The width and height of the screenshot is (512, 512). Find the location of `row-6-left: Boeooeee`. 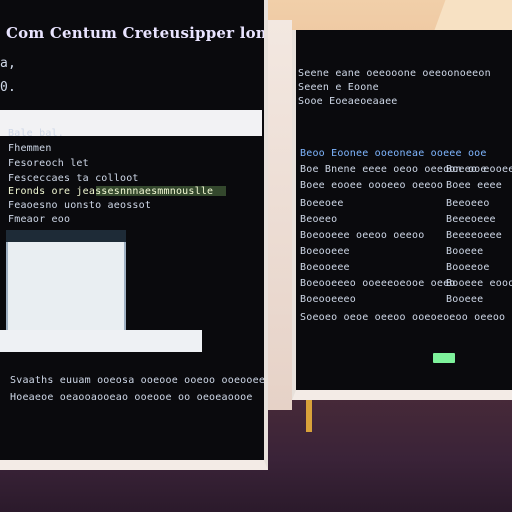

row-6-left: Boeooeee is located at coordinates (325, 267).